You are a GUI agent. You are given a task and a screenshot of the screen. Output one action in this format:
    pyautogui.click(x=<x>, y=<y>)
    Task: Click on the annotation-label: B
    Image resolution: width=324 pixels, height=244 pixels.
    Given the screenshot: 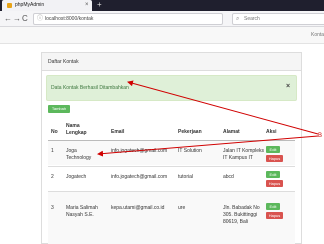 What is the action you would take?
    pyautogui.click(x=320, y=136)
    